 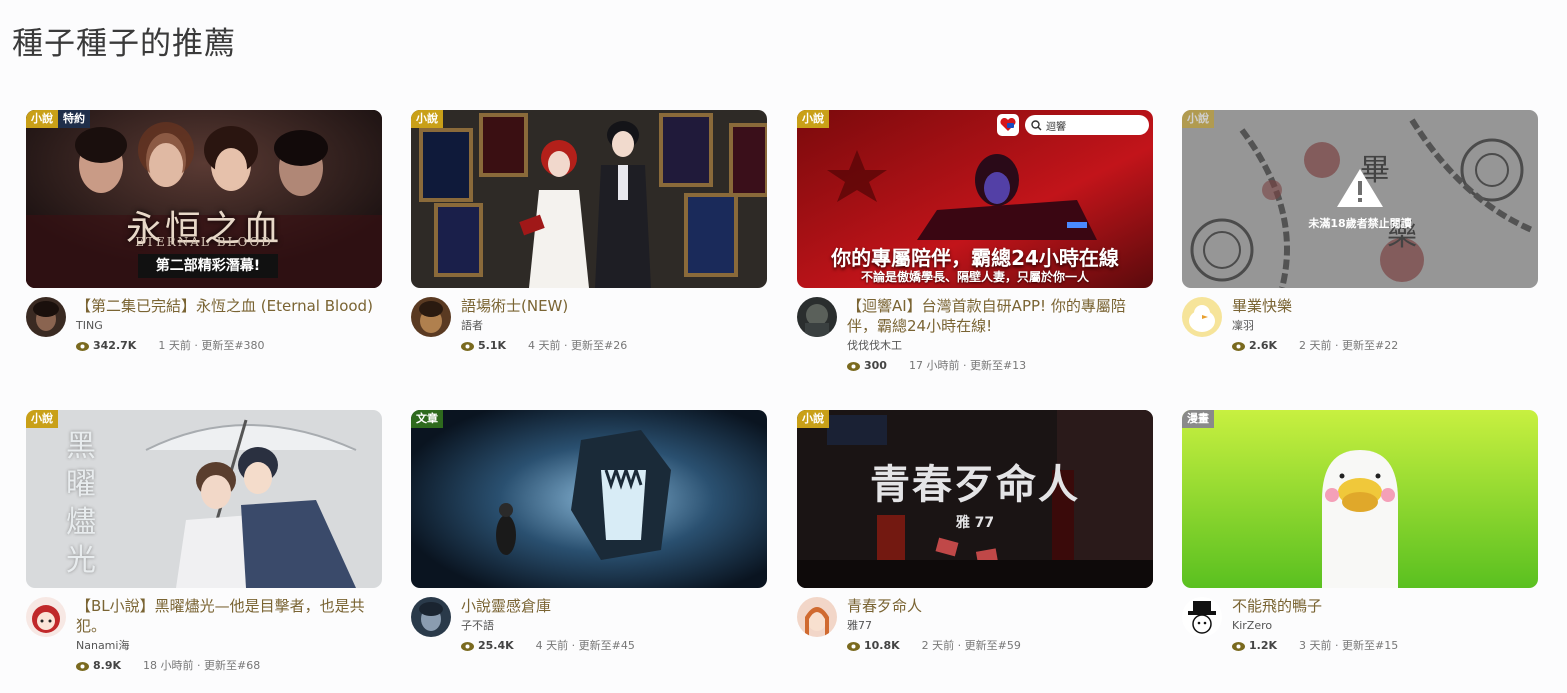 What do you see at coordinates (229, 326) in the screenshot?
I see `author-name: TING` at bounding box center [229, 326].